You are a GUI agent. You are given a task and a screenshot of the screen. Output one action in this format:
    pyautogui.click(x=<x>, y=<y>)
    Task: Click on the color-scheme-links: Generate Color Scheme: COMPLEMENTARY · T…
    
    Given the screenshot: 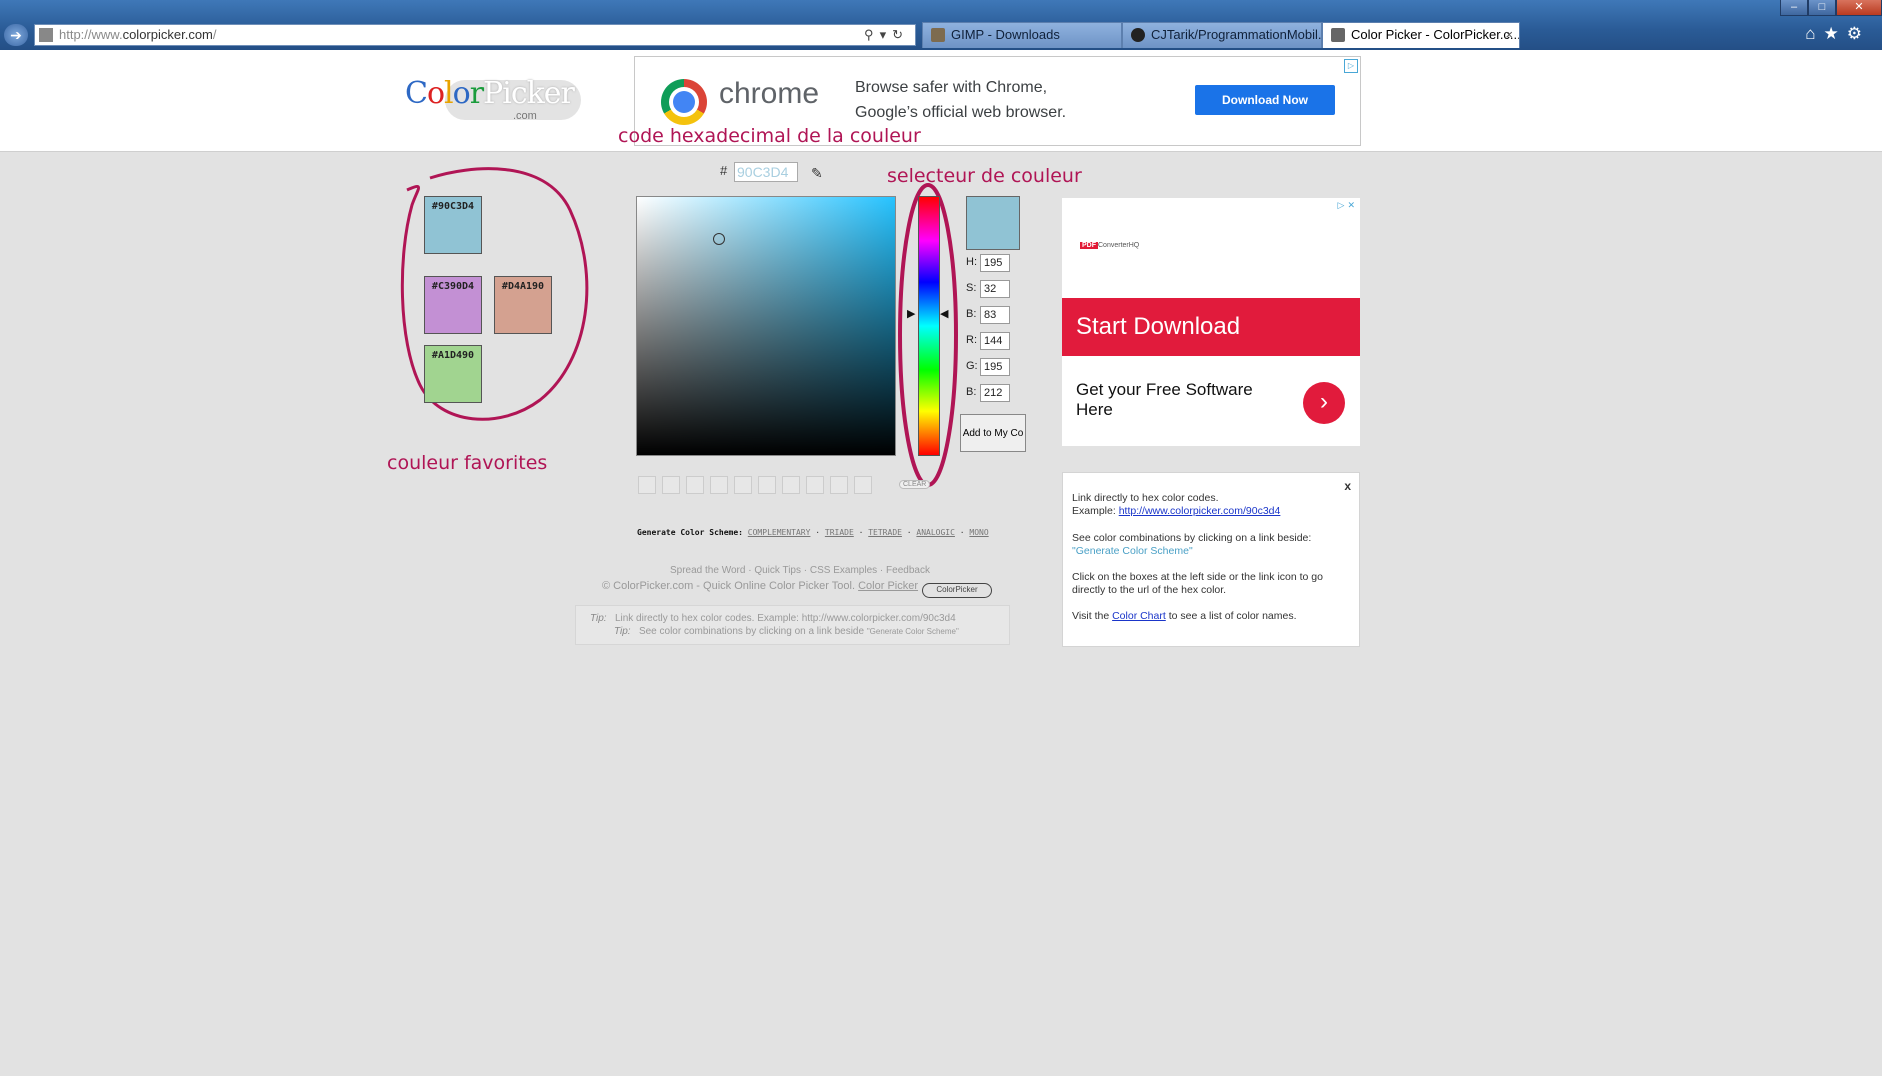 What is the action you would take?
    pyautogui.click(x=813, y=532)
    